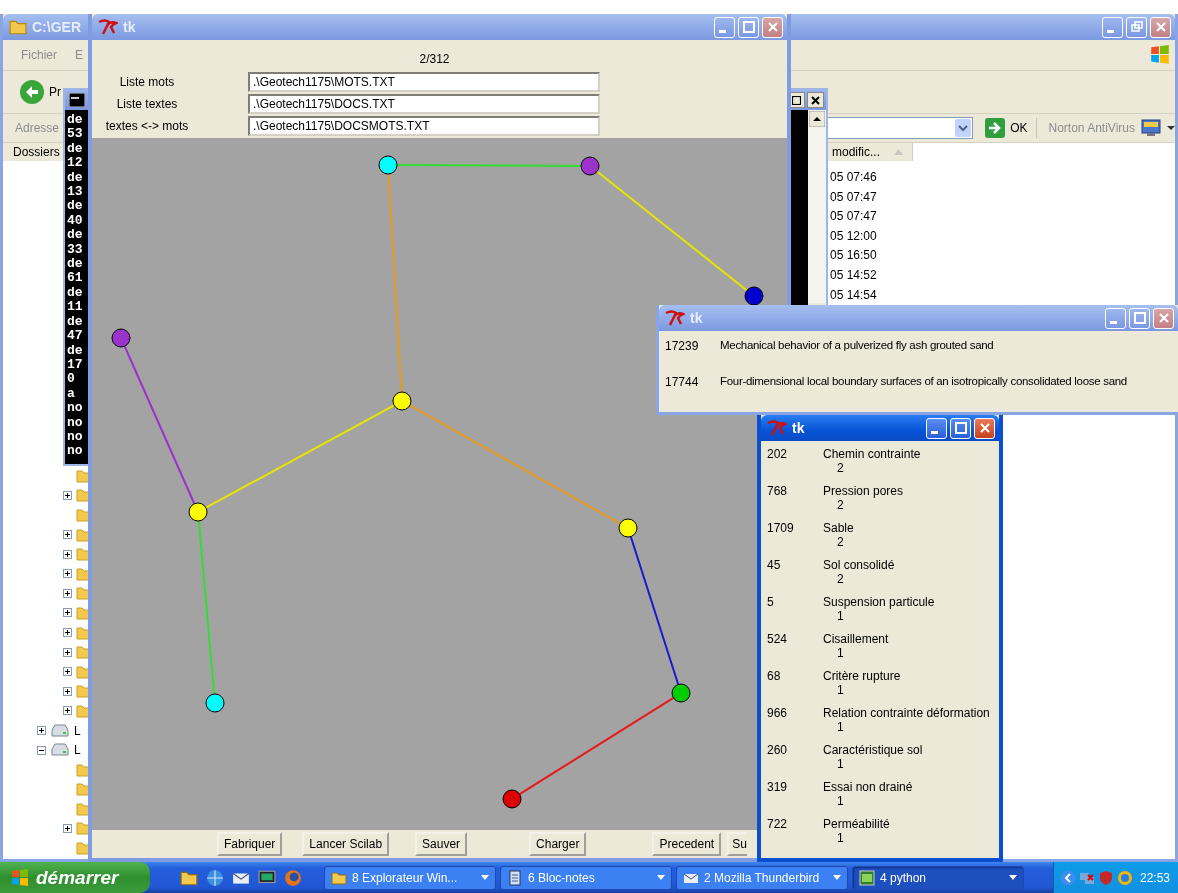 The width and height of the screenshot is (1178, 893). I want to click on document-title: Four-dimensional local boundary surfaces of an isotropically consolidated loose sand, so click(923, 381).